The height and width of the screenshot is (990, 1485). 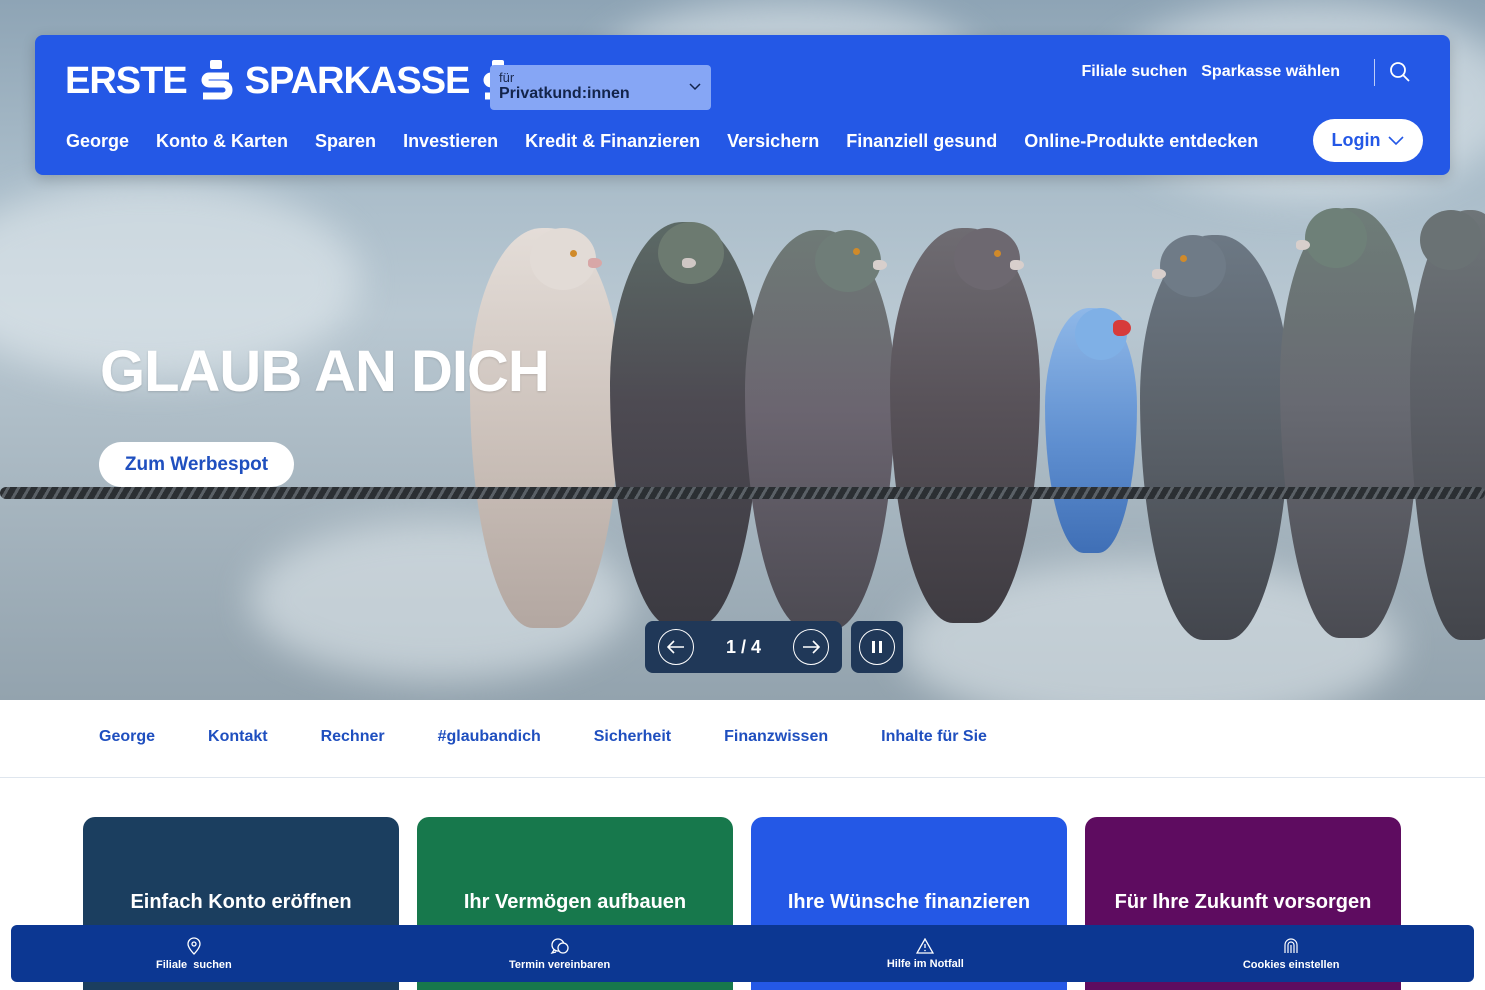 I want to click on divider, so click(x=1374, y=72).